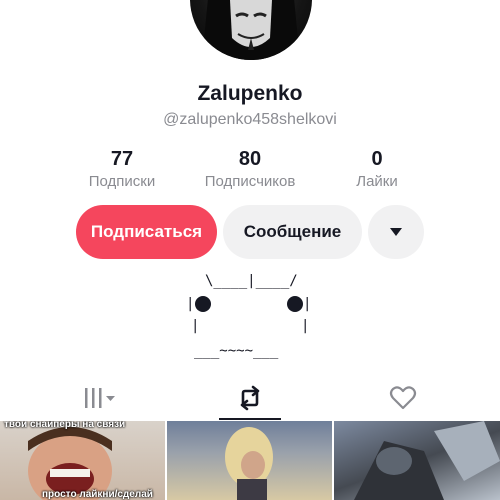 The width and height of the screenshot is (500, 500). I want to click on profile-avatar, so click(251, 30).